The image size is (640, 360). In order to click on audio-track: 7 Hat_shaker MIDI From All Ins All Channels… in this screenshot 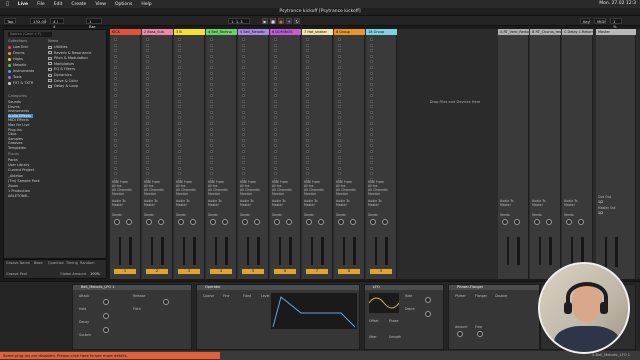, I will do `click(317, 154)`.